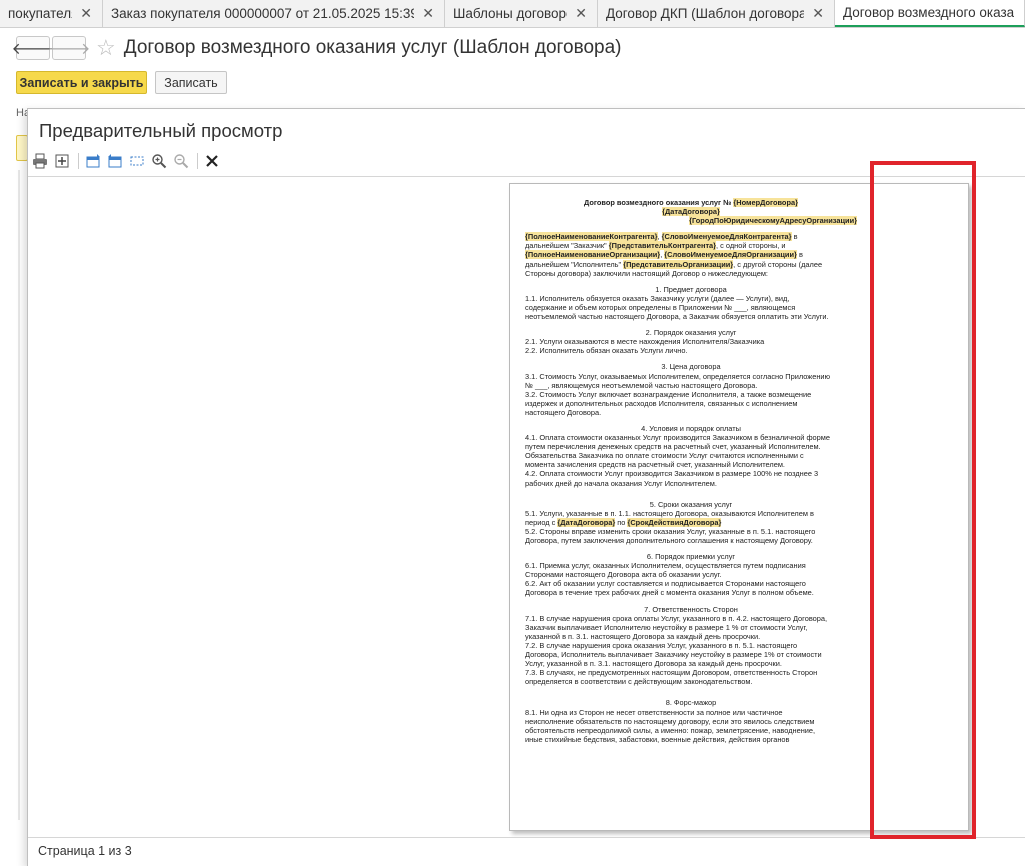 Image resolution: width=1025 pixels, height=866 pixels. Describe the element at coordinates (19, 495) in the screenshot. I see `background-edge` at that location.